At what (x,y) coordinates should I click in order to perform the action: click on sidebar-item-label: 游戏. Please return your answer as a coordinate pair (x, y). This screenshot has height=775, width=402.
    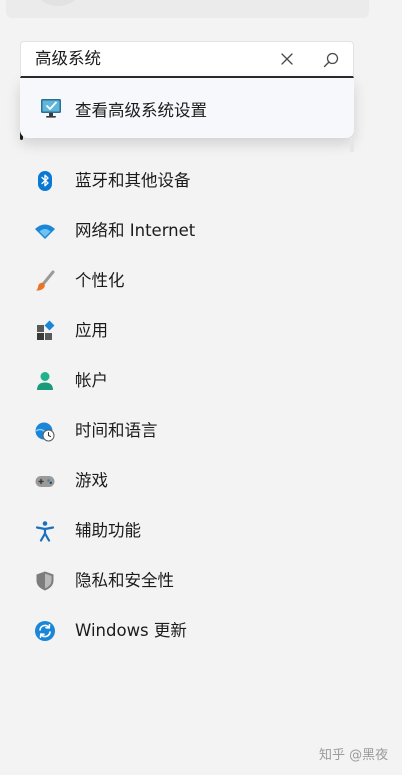
    Looking at the image, I should click on (91, 480).